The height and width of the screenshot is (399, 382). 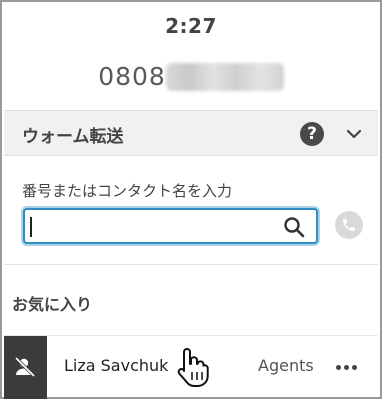 What do you see at coordinates (154, 226) in the screenshot?
I see `search-input` at bounding box center [154, 226].